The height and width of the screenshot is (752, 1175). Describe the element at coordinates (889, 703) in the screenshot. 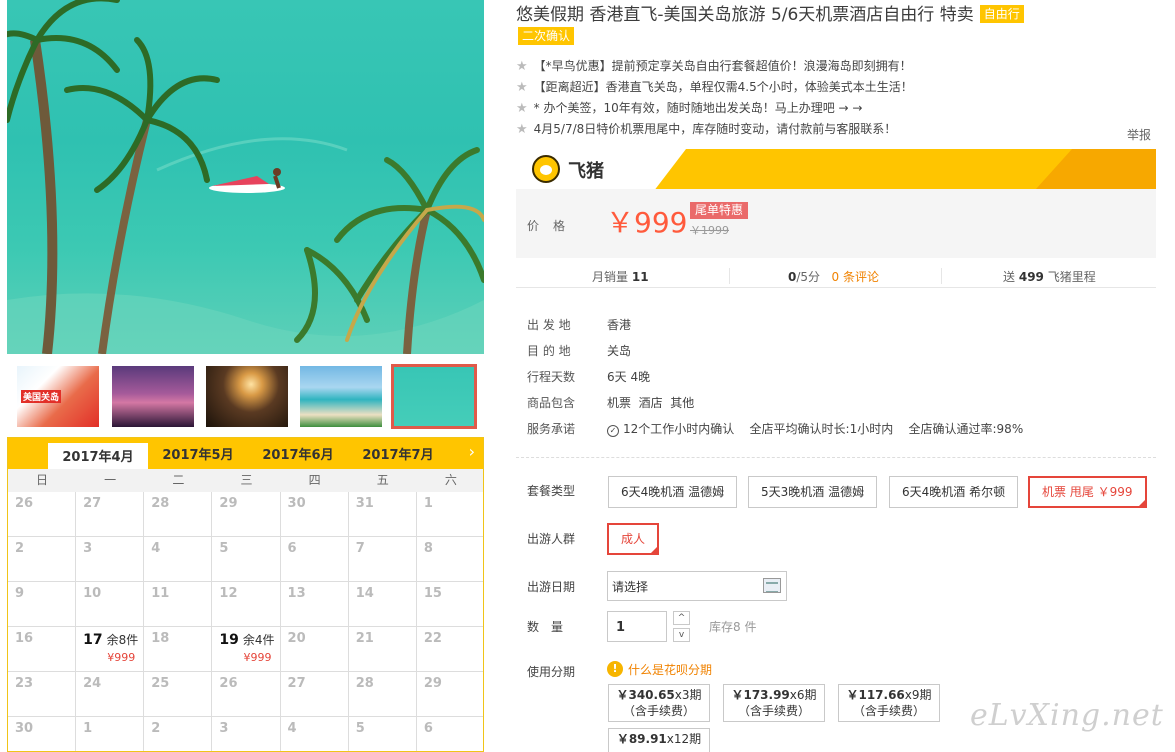

I see `installment-option-9: ￥117.66x9期 （含手续费）` at that location.